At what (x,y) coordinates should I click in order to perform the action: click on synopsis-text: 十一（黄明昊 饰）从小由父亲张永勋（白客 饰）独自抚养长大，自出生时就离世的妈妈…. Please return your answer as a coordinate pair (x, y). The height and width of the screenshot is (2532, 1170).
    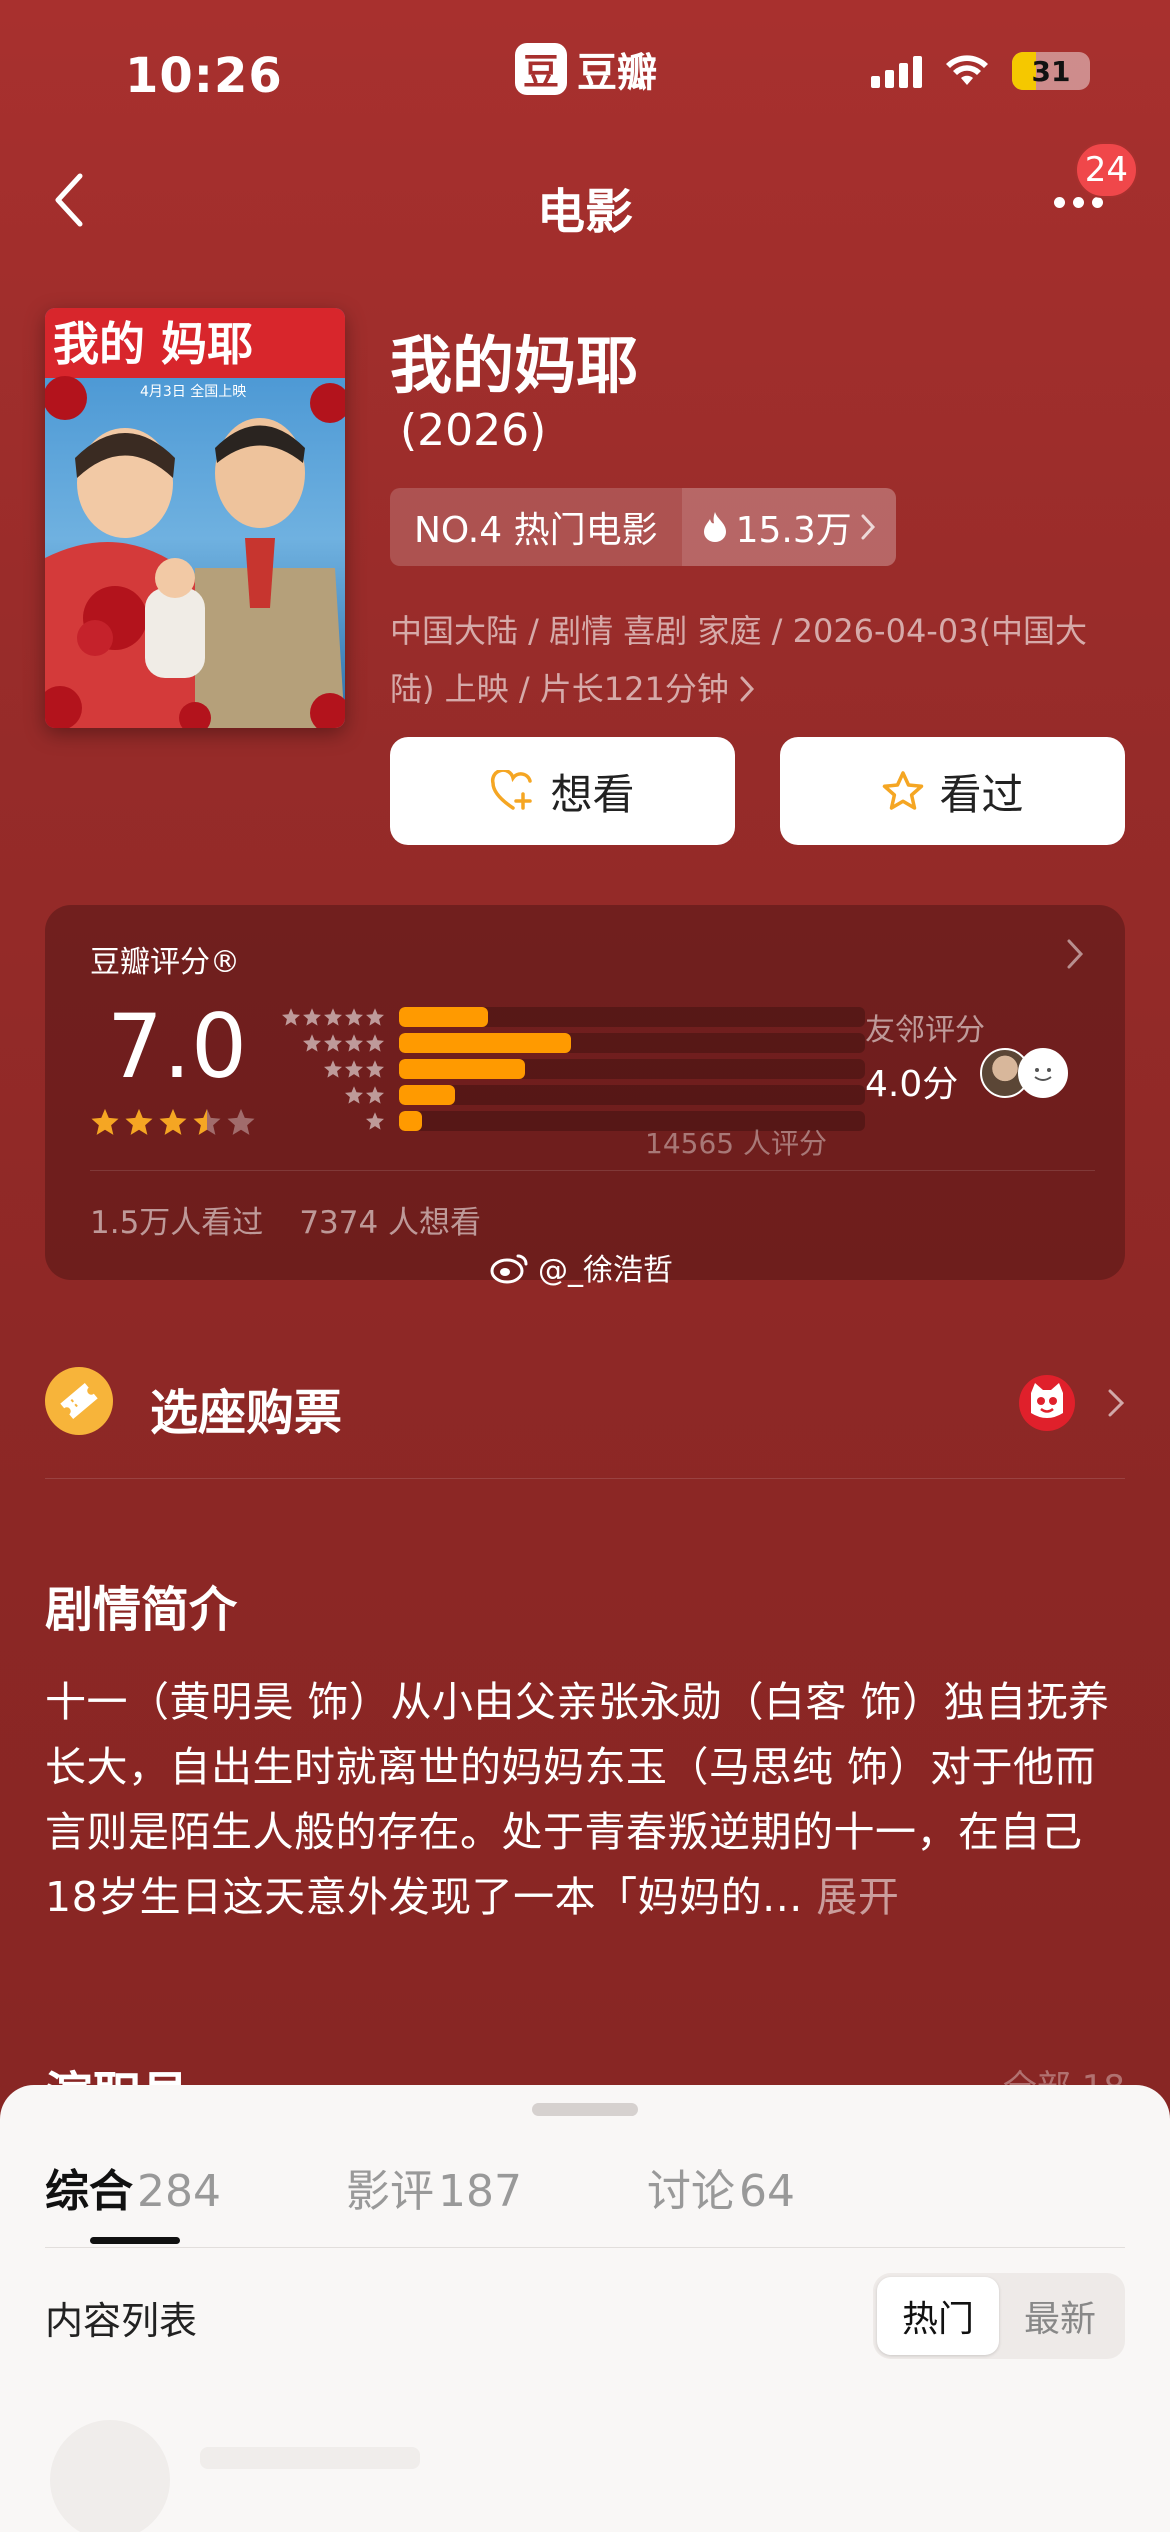
    Looking at the image, I should click on (590, 1800).